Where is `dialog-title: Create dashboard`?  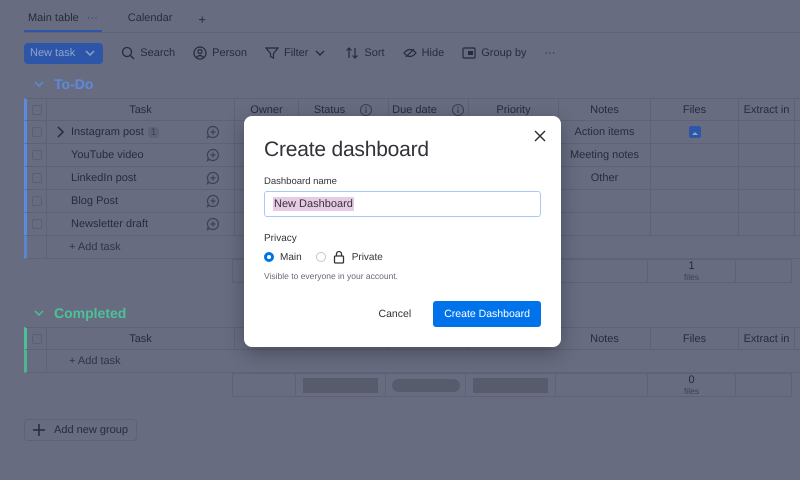 dialog-title: Create dashboard is located at coordinates (346, 150).